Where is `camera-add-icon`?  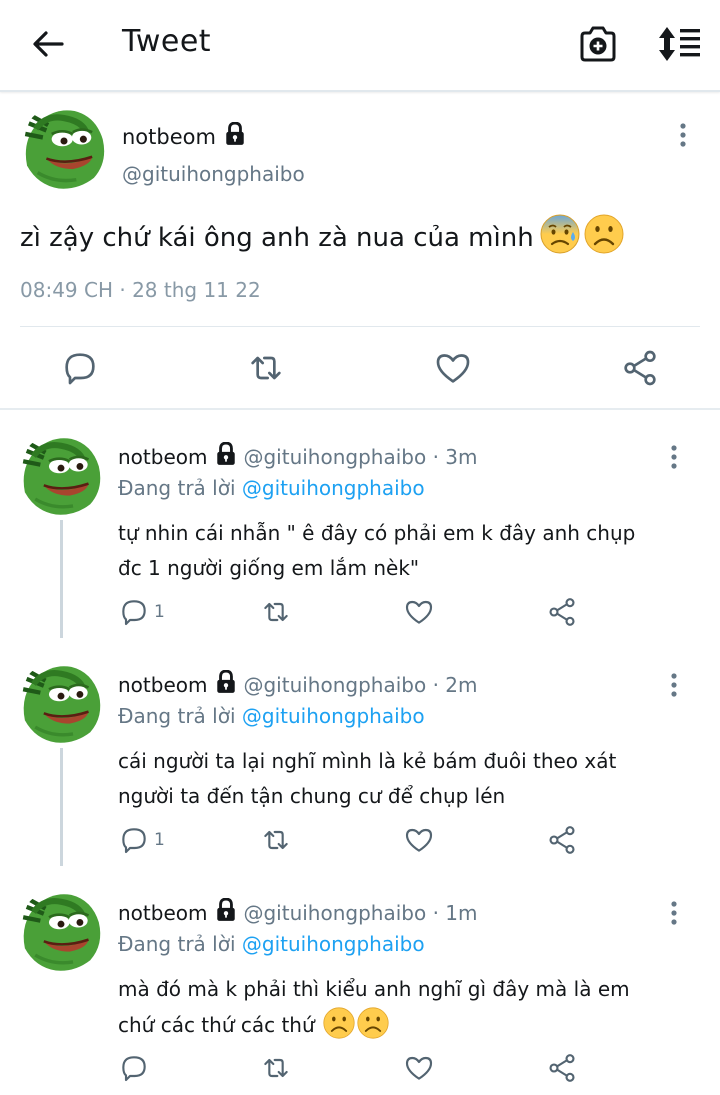
camera-add-icon is located at coordinates (598, 44).